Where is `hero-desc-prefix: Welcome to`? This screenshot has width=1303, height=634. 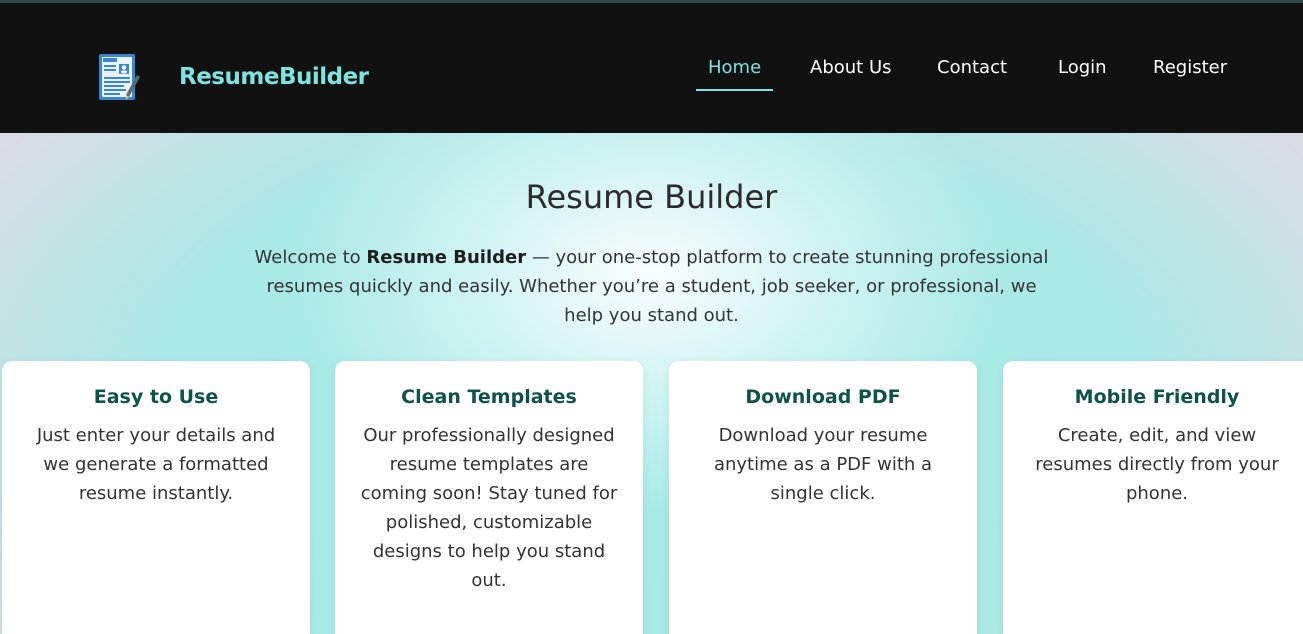 hero-desc-prefix: Welcome to is located at coordinates (310, 257).